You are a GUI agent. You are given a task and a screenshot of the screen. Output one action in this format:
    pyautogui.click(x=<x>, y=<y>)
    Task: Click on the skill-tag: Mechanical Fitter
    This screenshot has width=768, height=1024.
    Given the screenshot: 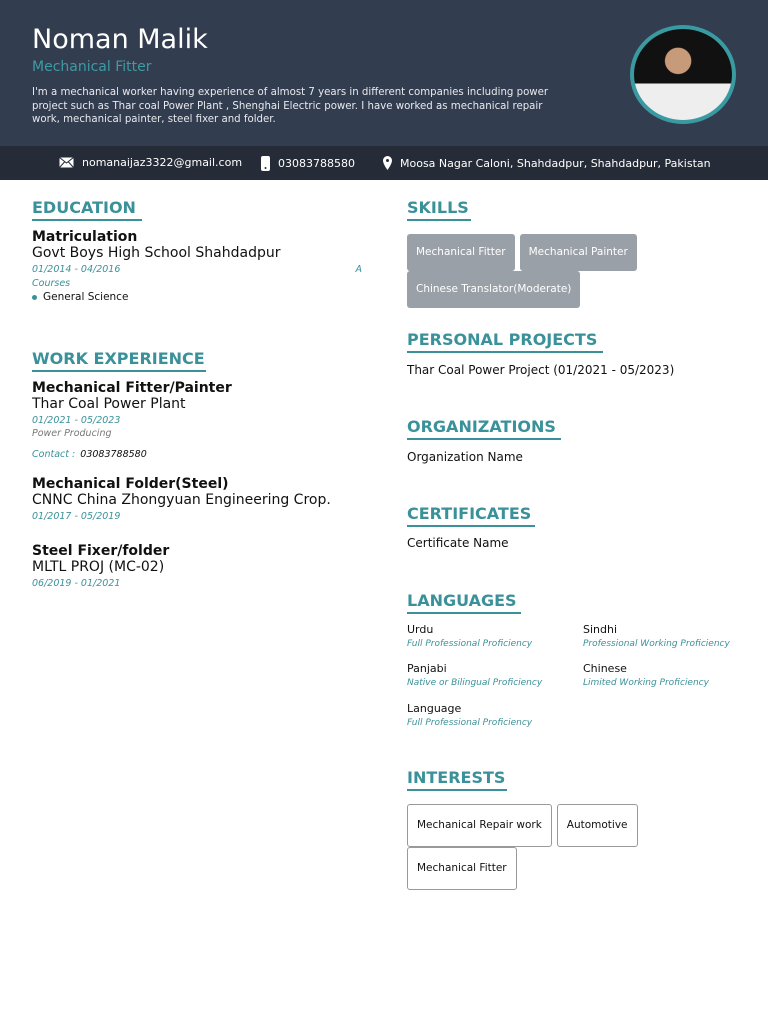 What is the action you would take?
    pyautogui.click(x=461, y=252)
    